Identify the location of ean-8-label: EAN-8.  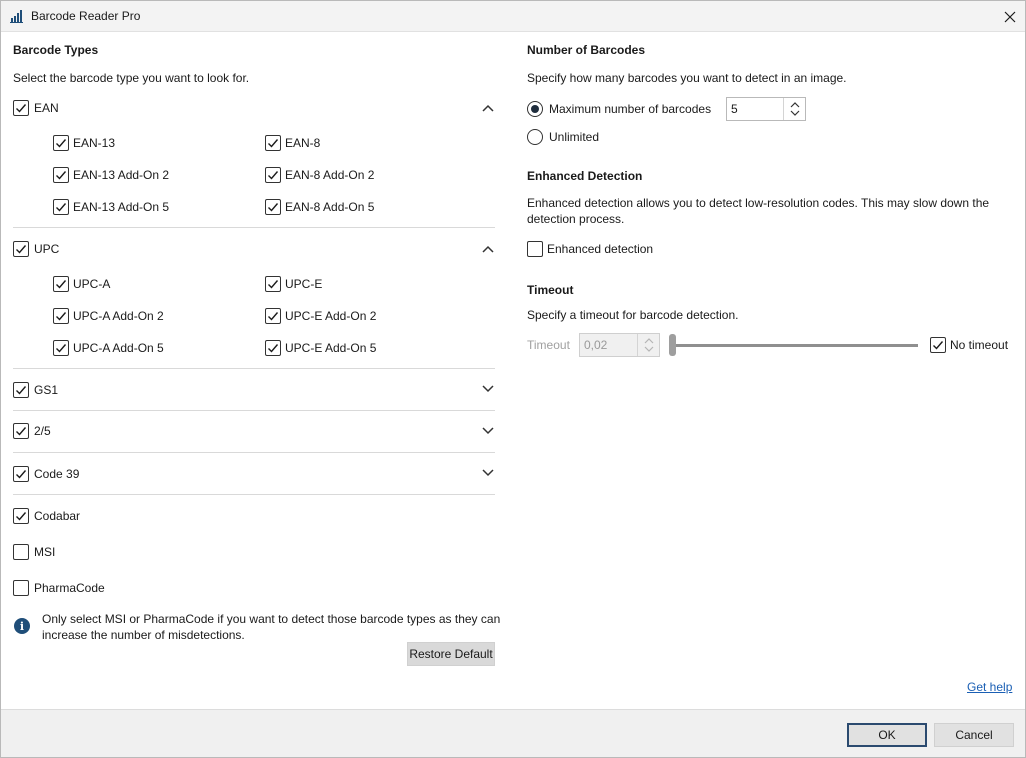
(303, 143).